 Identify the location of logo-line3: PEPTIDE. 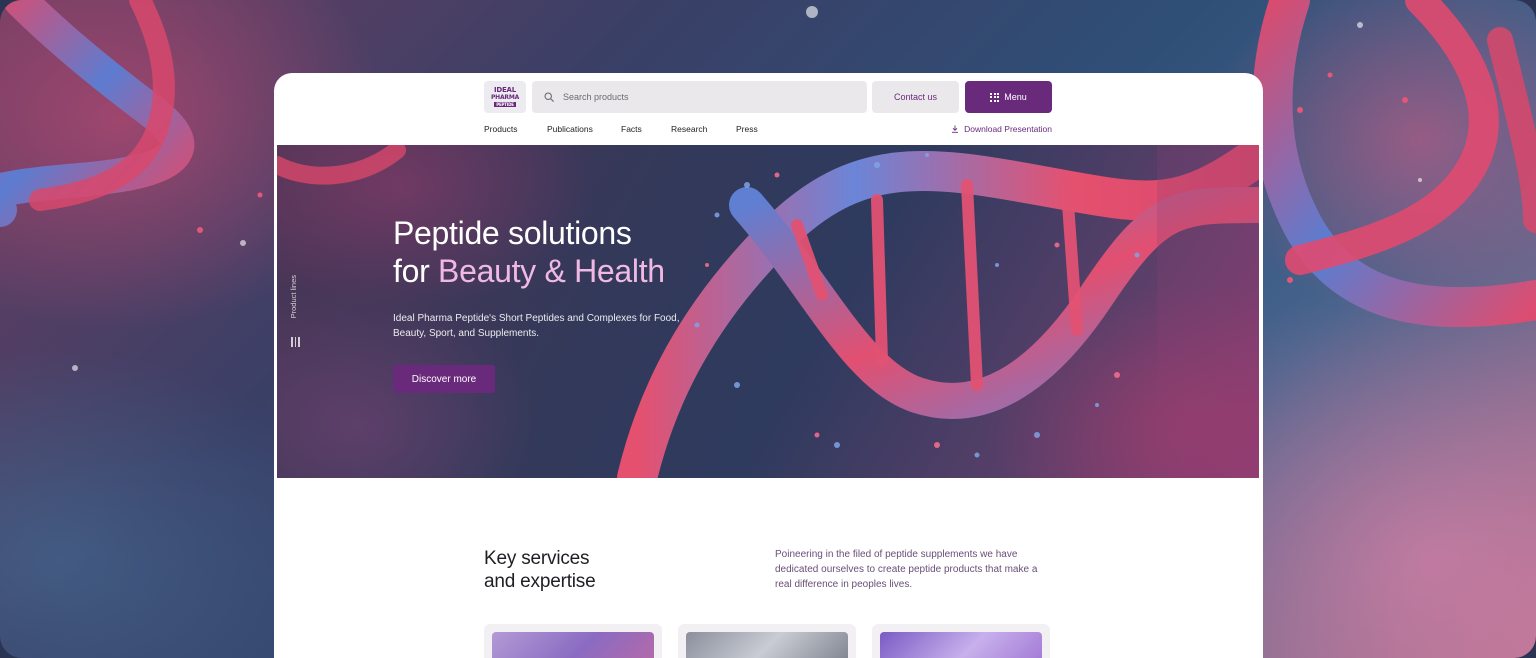
(505, 104).